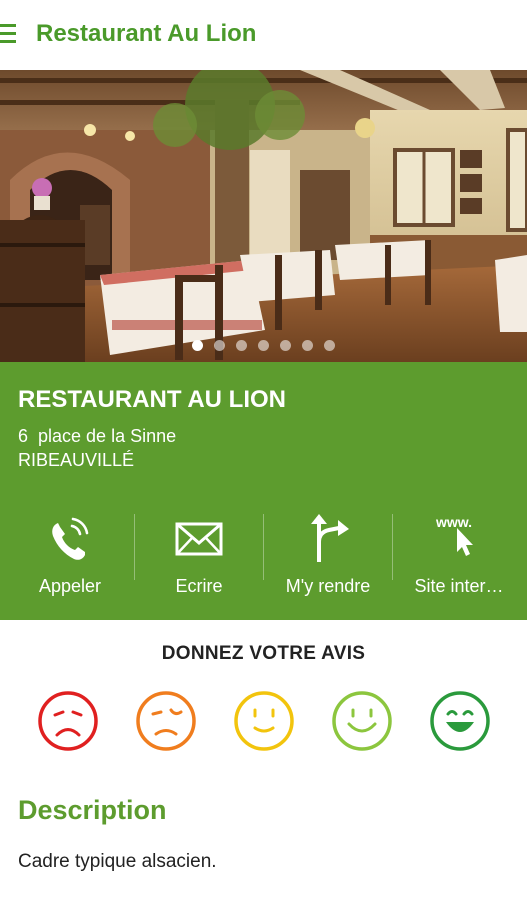 The image size is (527, 900). I want to click on description-text: Cadre typique alsacien., so click(117, 861).